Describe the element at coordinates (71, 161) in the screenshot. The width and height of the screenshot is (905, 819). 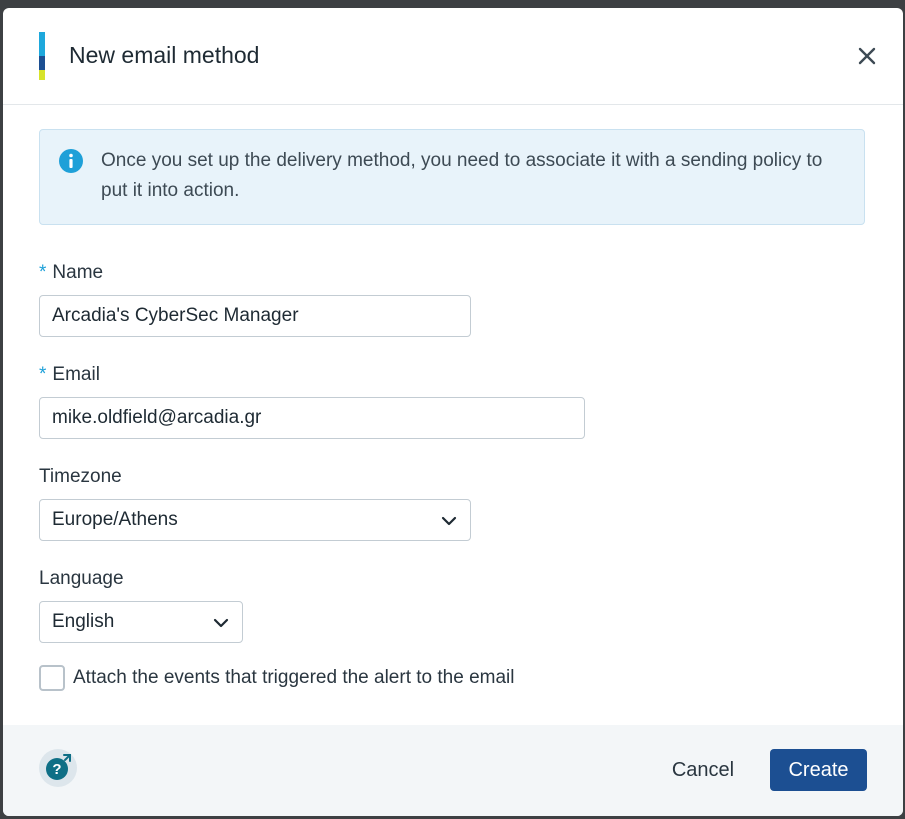
I see `info-icon` at that location.